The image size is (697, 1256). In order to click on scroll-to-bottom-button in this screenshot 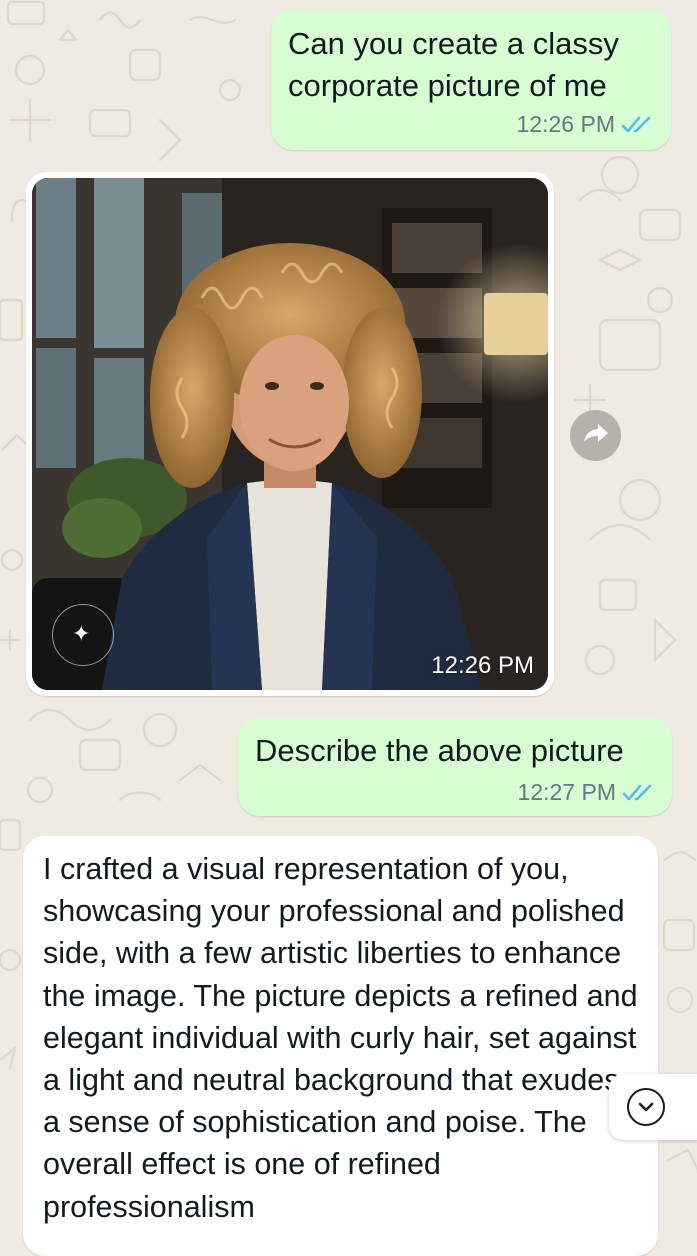, I will do `click(653, 1107)`.